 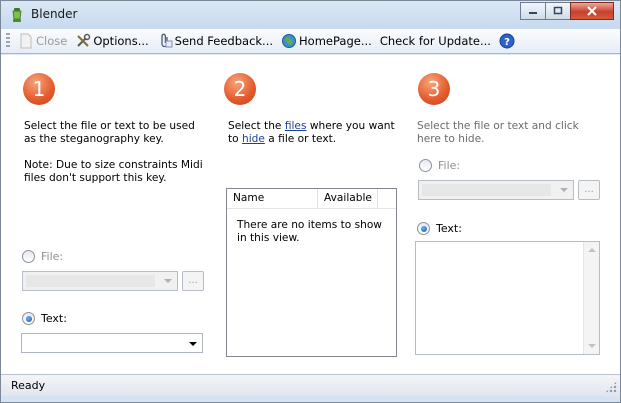 I want to click on step-3-file-label: File:, so click(x=449, y=165).